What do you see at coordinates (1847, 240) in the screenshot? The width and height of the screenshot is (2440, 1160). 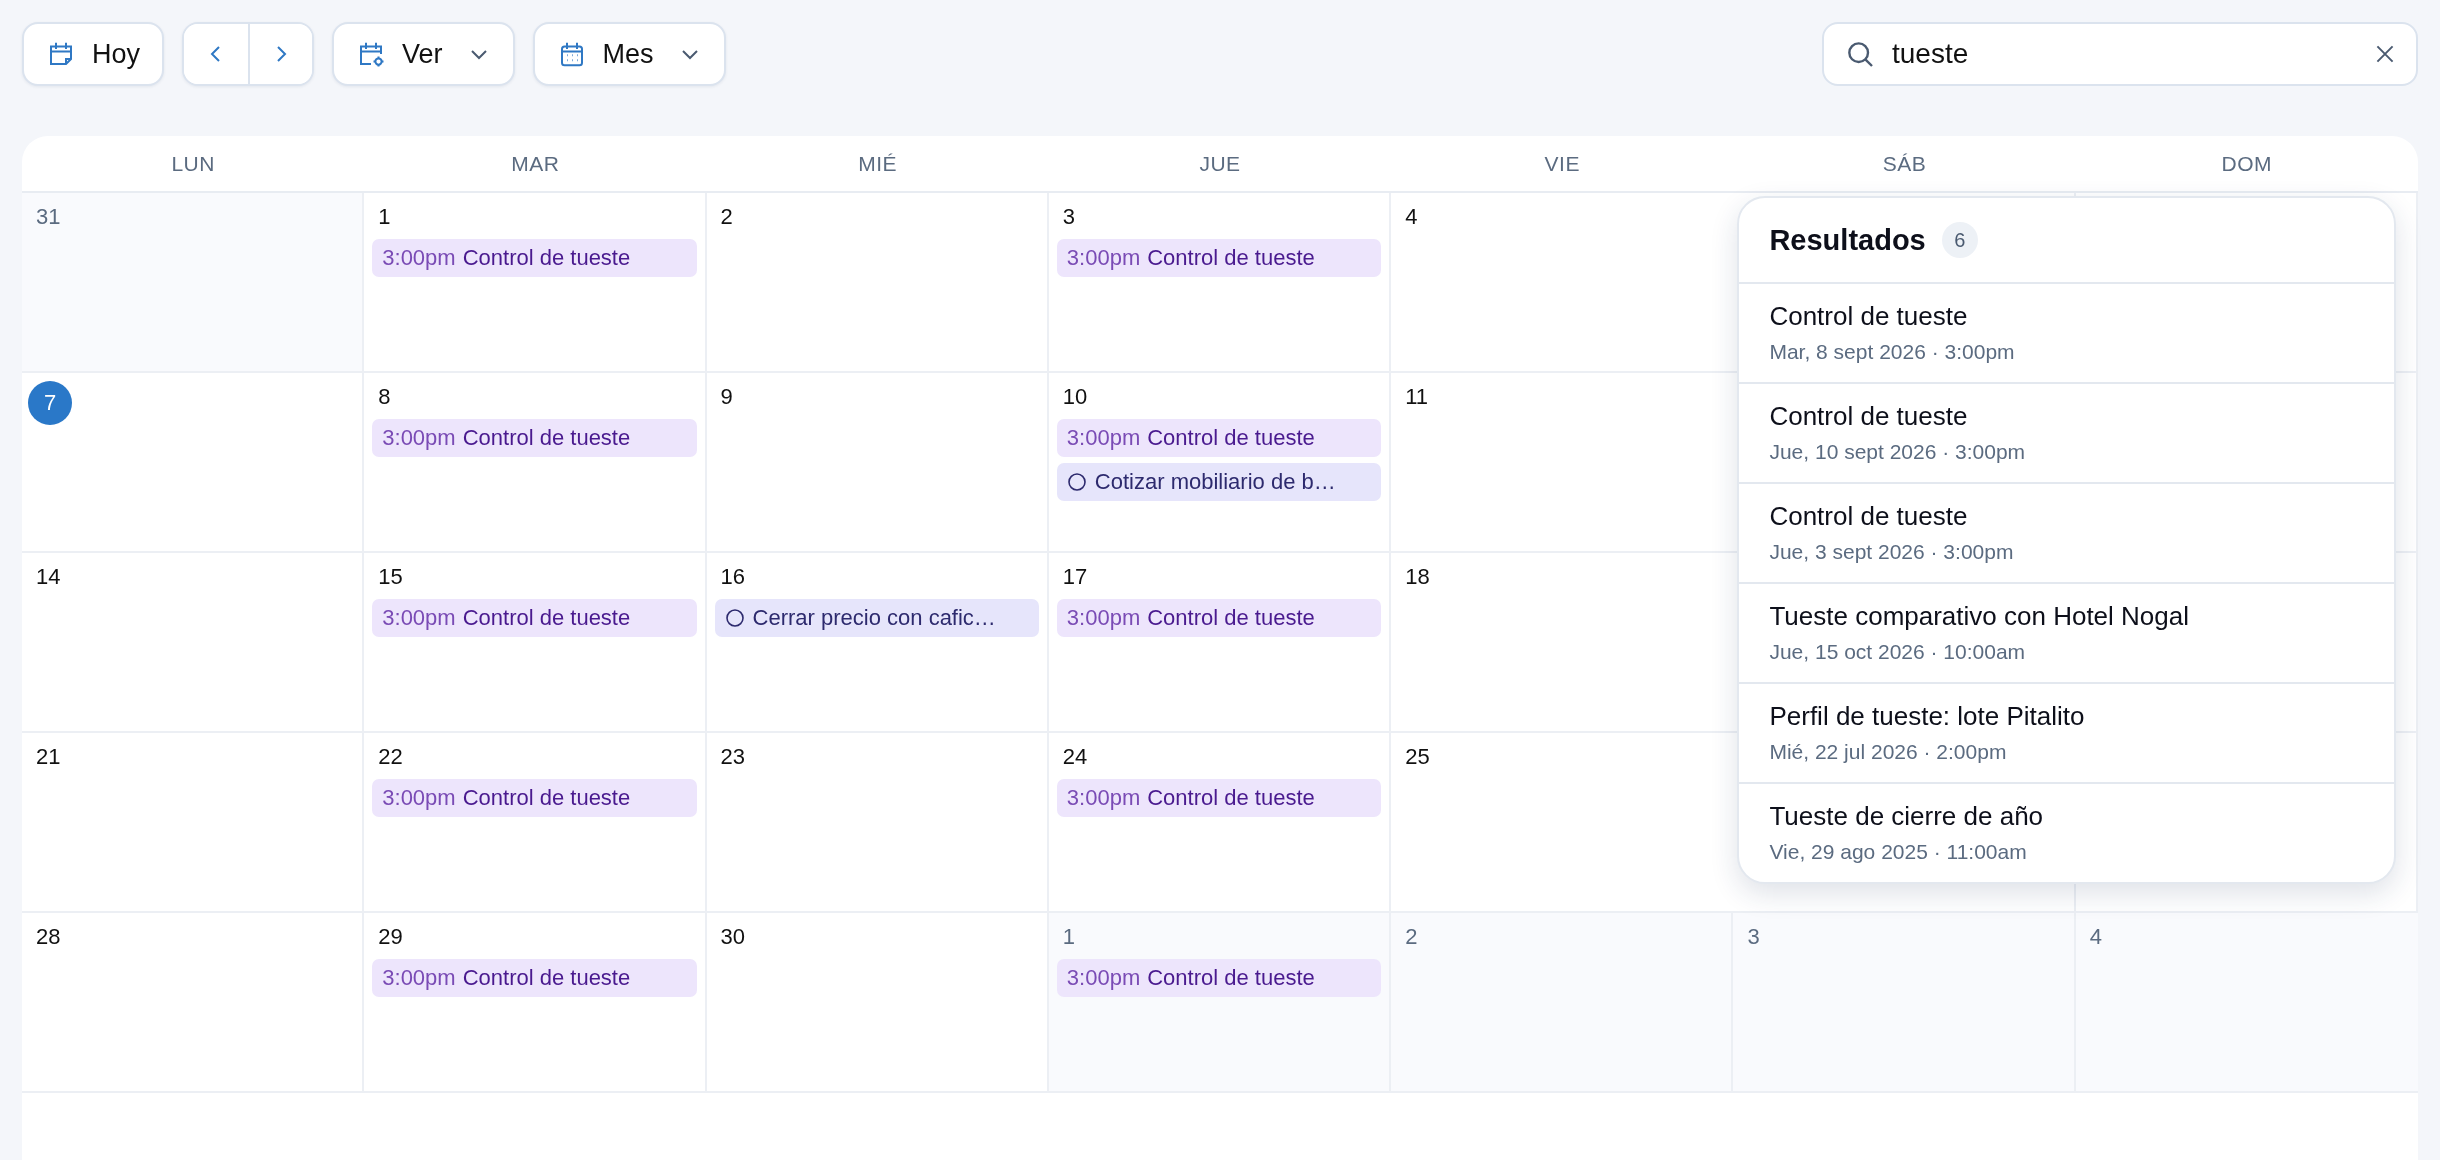 I see `results-title: Resultados` at bounding box center [1847, 240].